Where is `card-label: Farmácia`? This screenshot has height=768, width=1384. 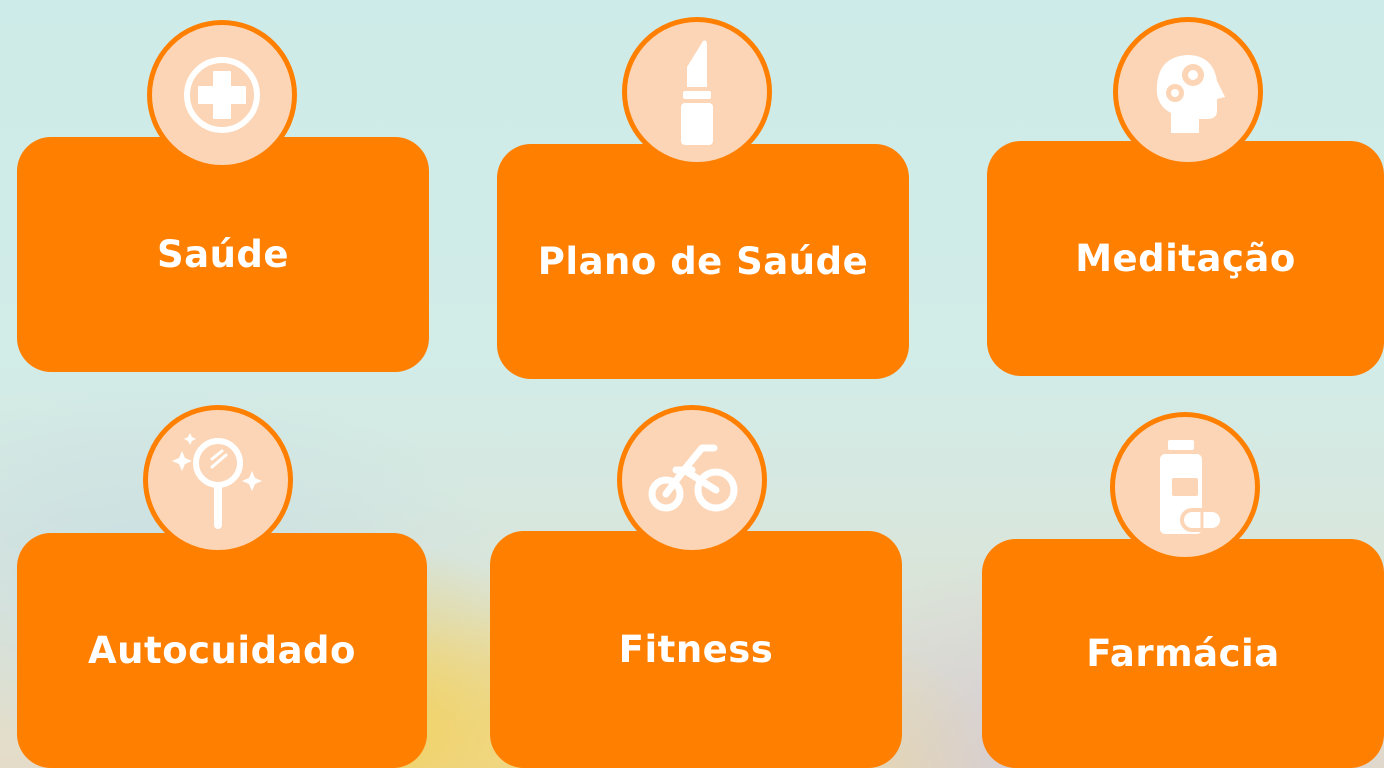 card-label: Farmácia is located at coordinates (1183, 653).